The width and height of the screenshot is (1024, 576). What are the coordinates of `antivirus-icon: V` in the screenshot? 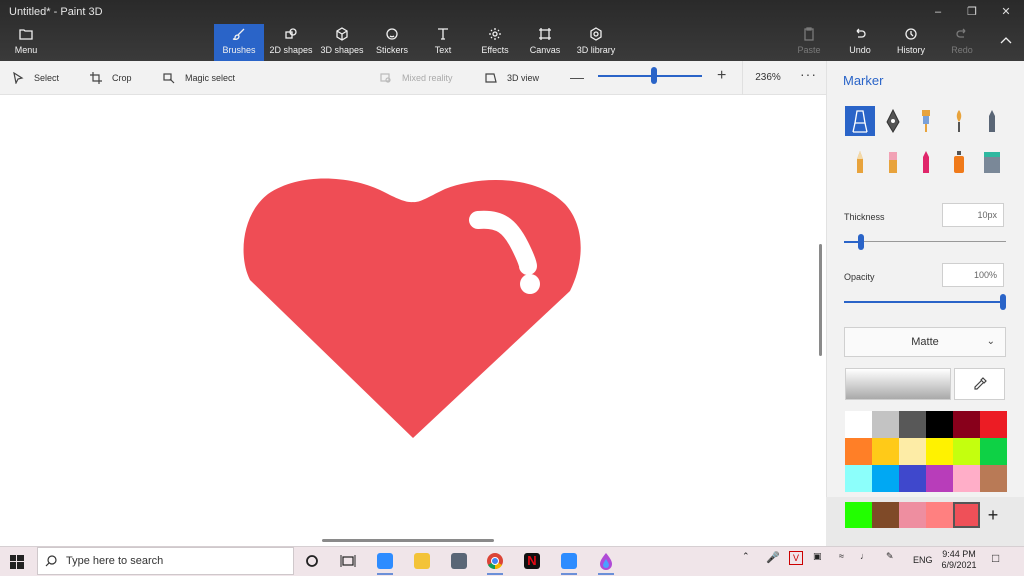 It's located at (796, 558).